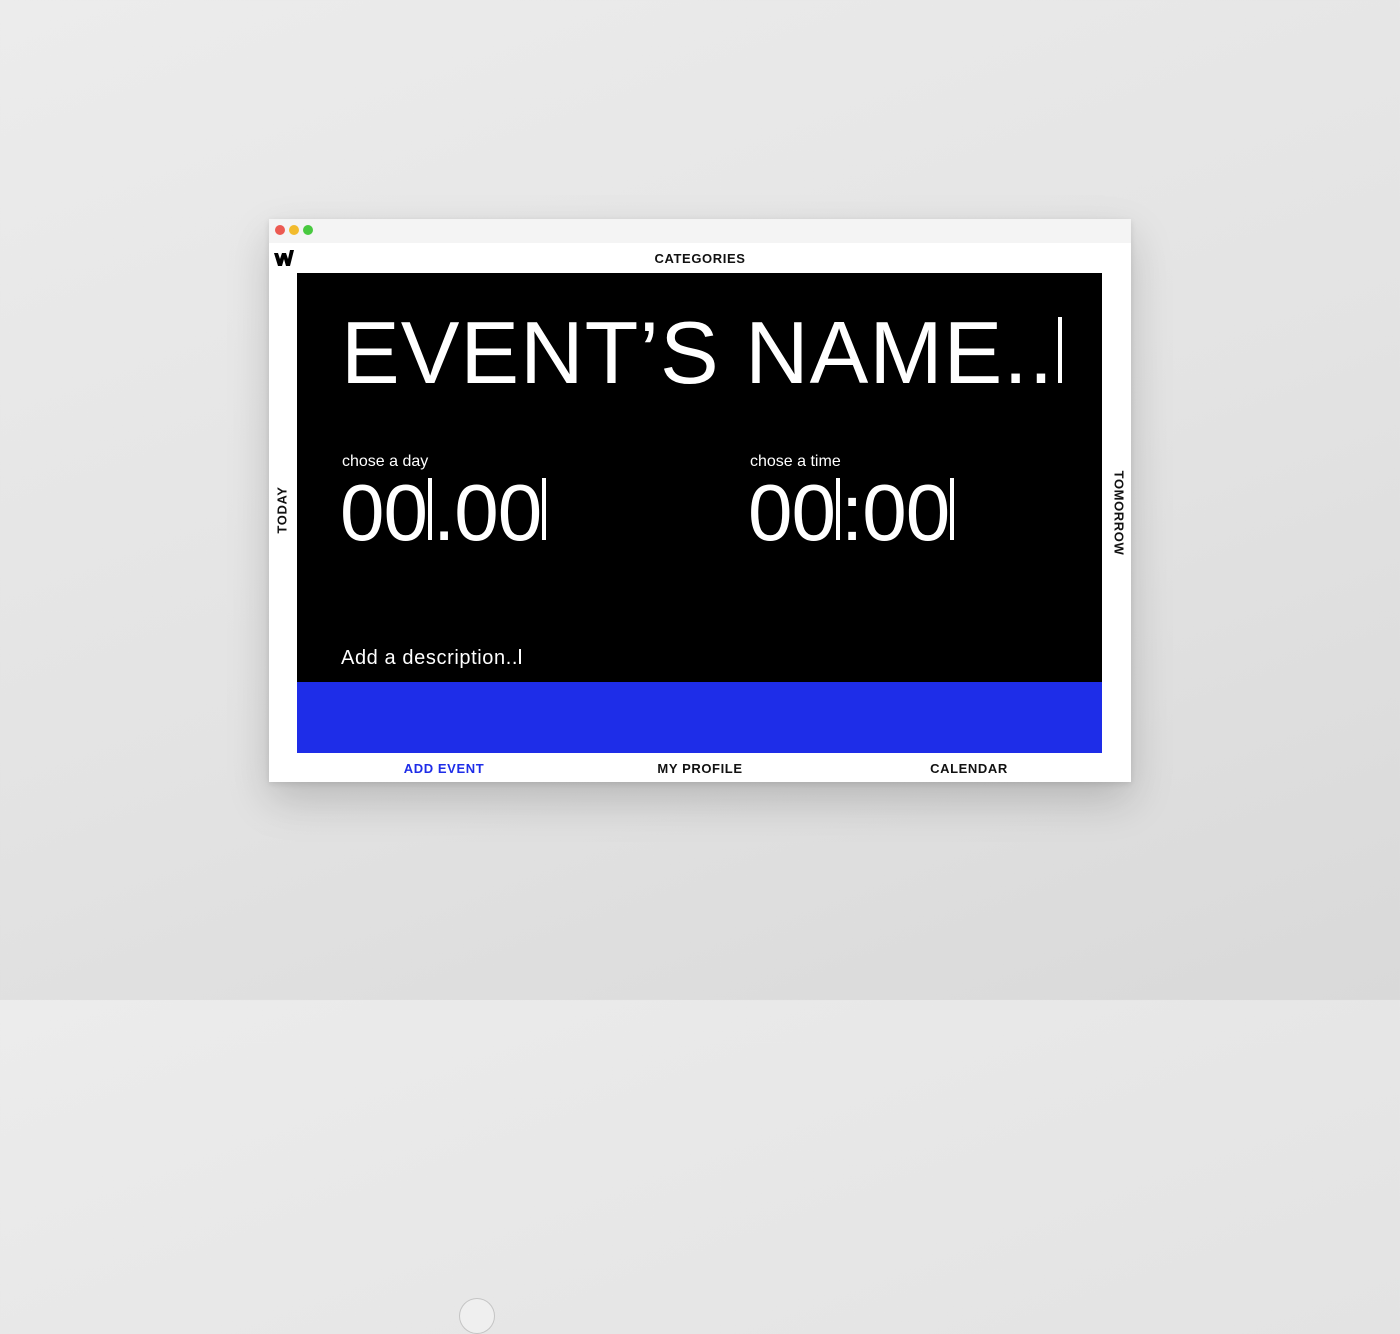  I want to click on my-profile-nav: MY PROFILE, so click(699, 768).